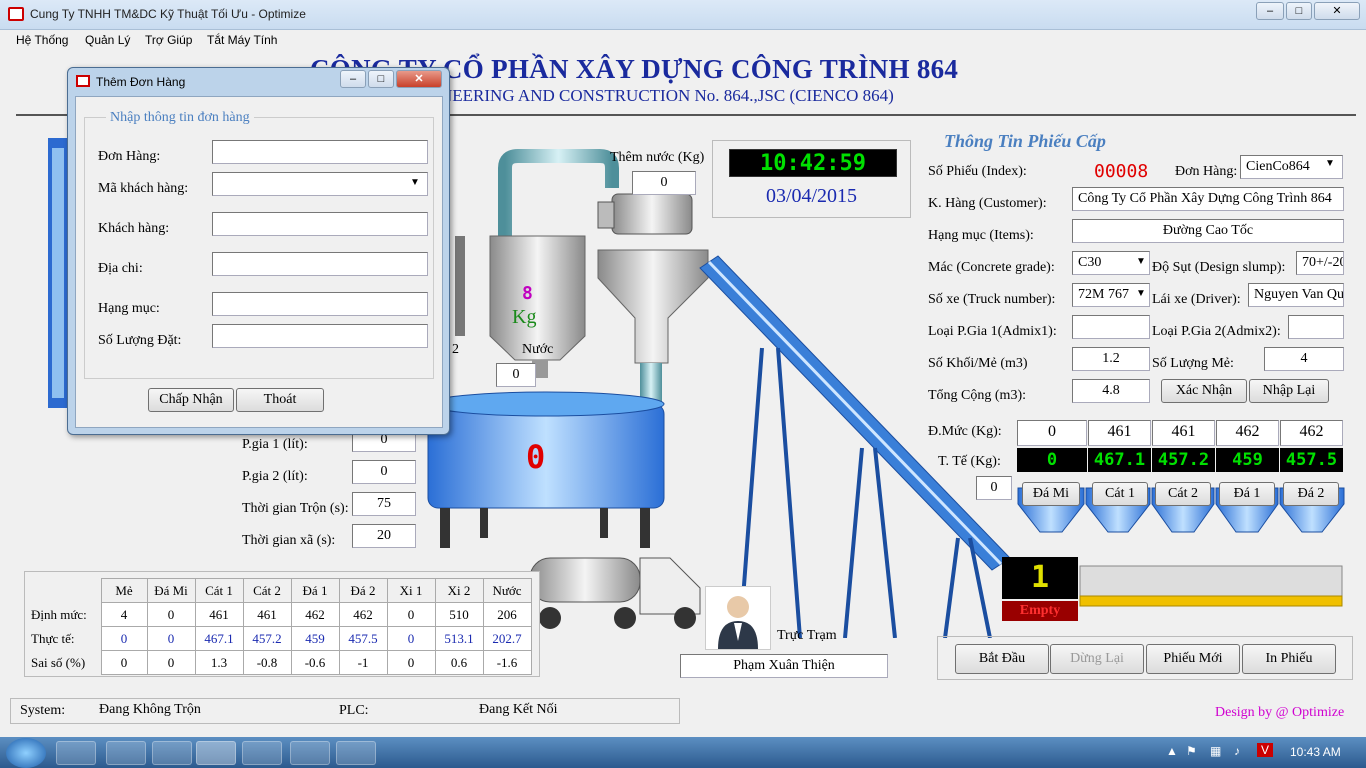 The image size is (1366, 768). I want to click on menu-quan-ly: Quản Lý, so click(107, 40).